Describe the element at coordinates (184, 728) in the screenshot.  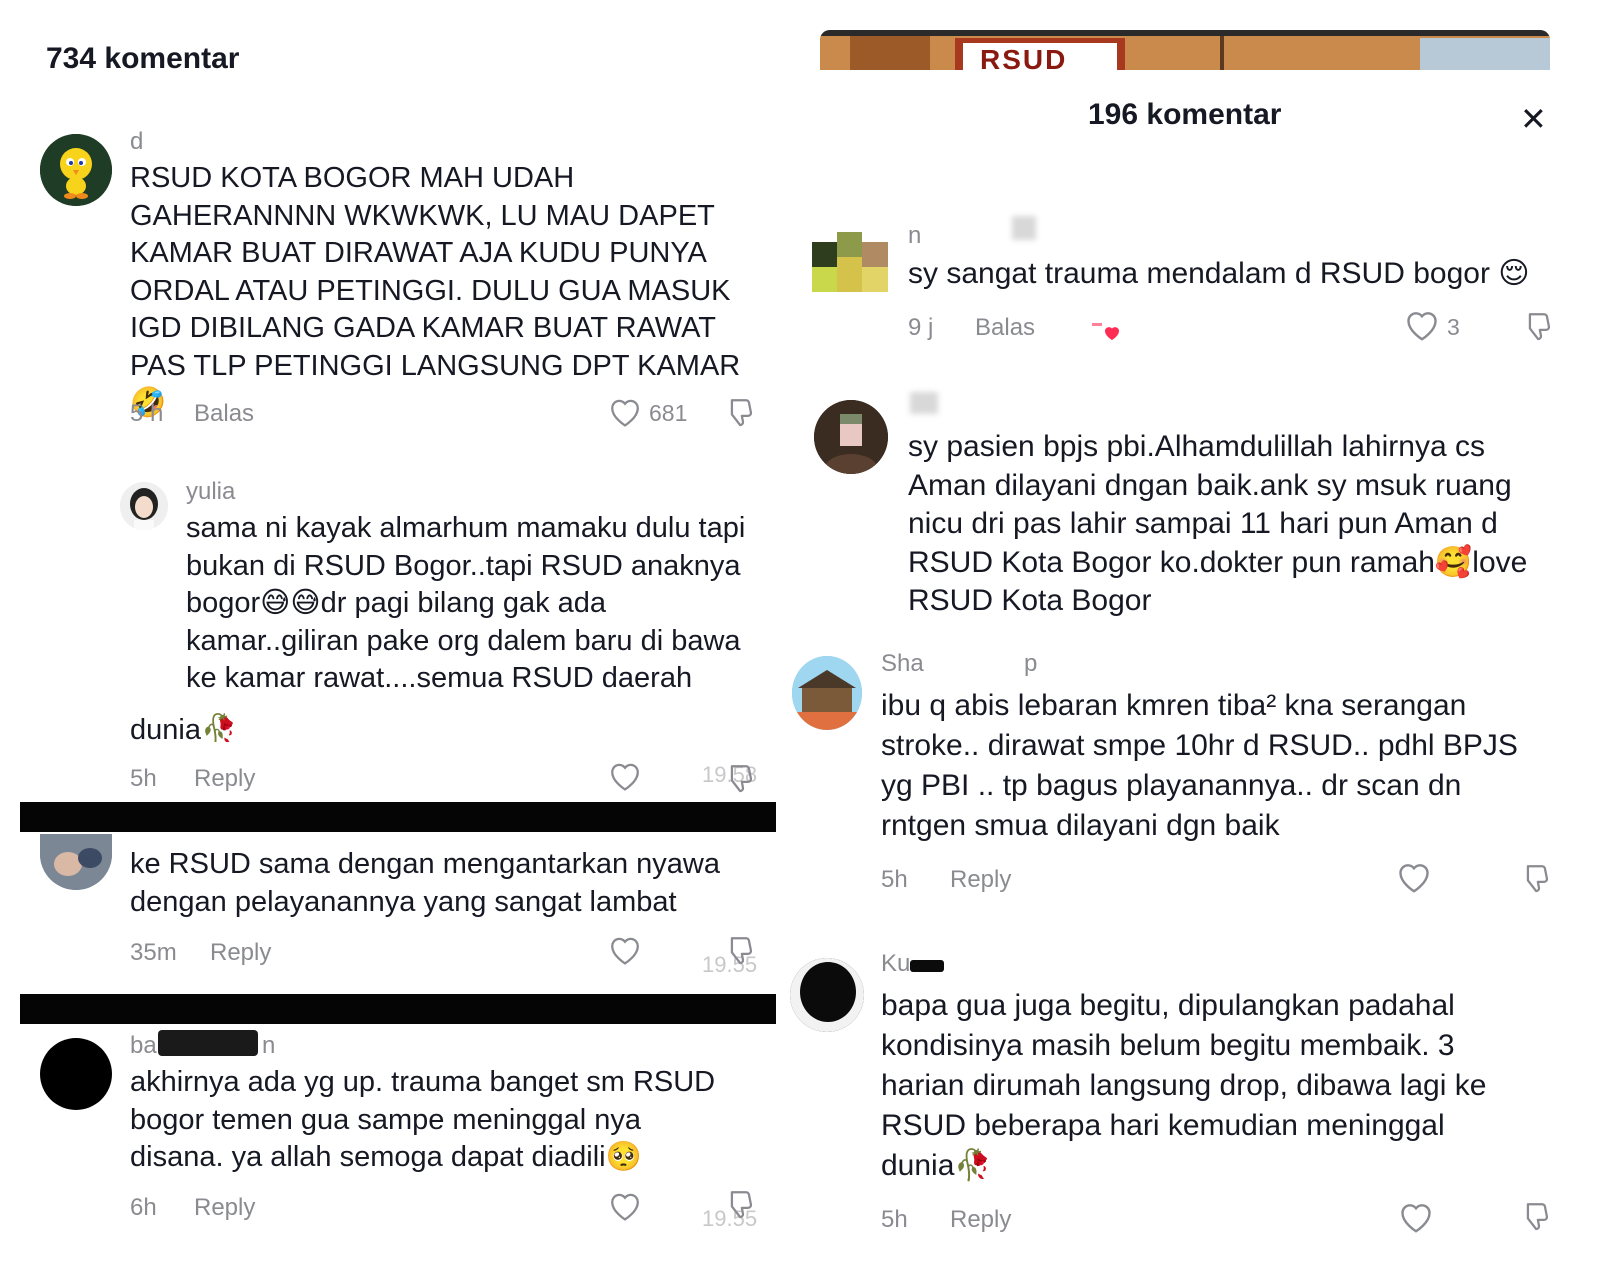
I see `comment-text-tail: dunia🥀` at that location.